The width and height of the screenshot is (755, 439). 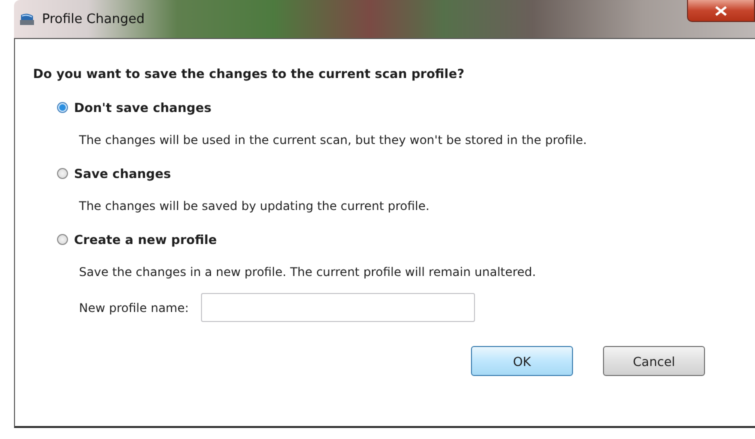 What do you see at coordinates (337, 307) in the screenshot?
I see `profile-name-field` at bounding box center [337, 307].